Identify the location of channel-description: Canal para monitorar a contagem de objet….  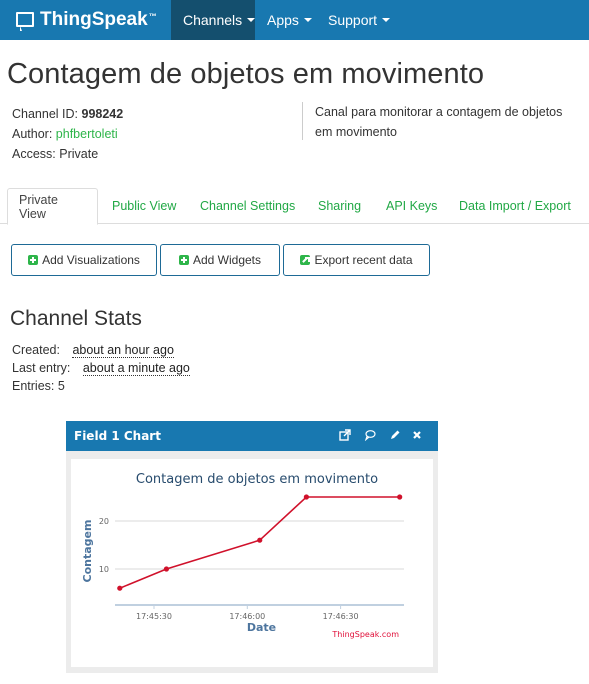
(442, 121).